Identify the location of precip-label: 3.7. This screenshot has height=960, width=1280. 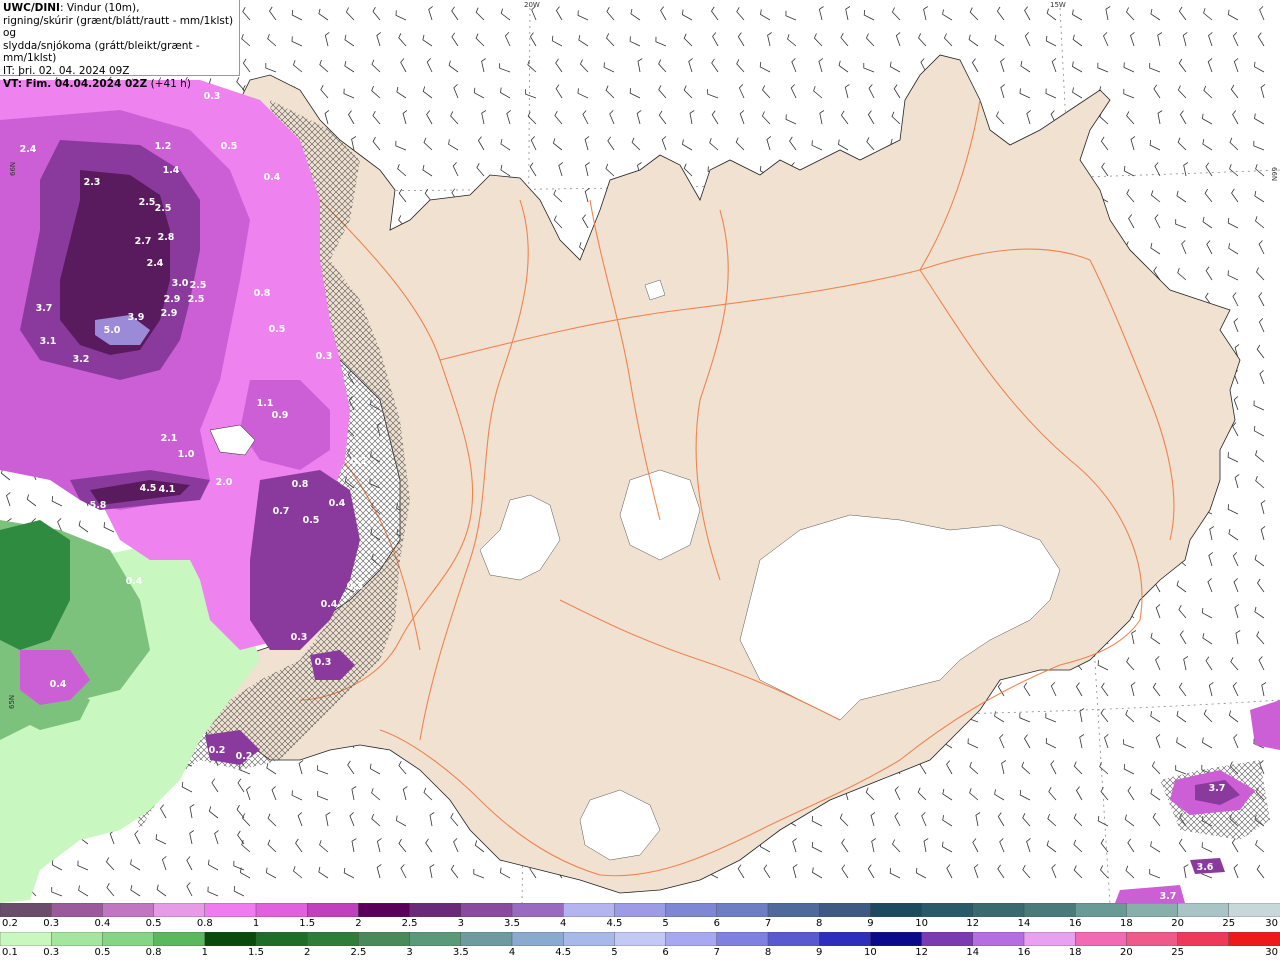
(1217, 788).